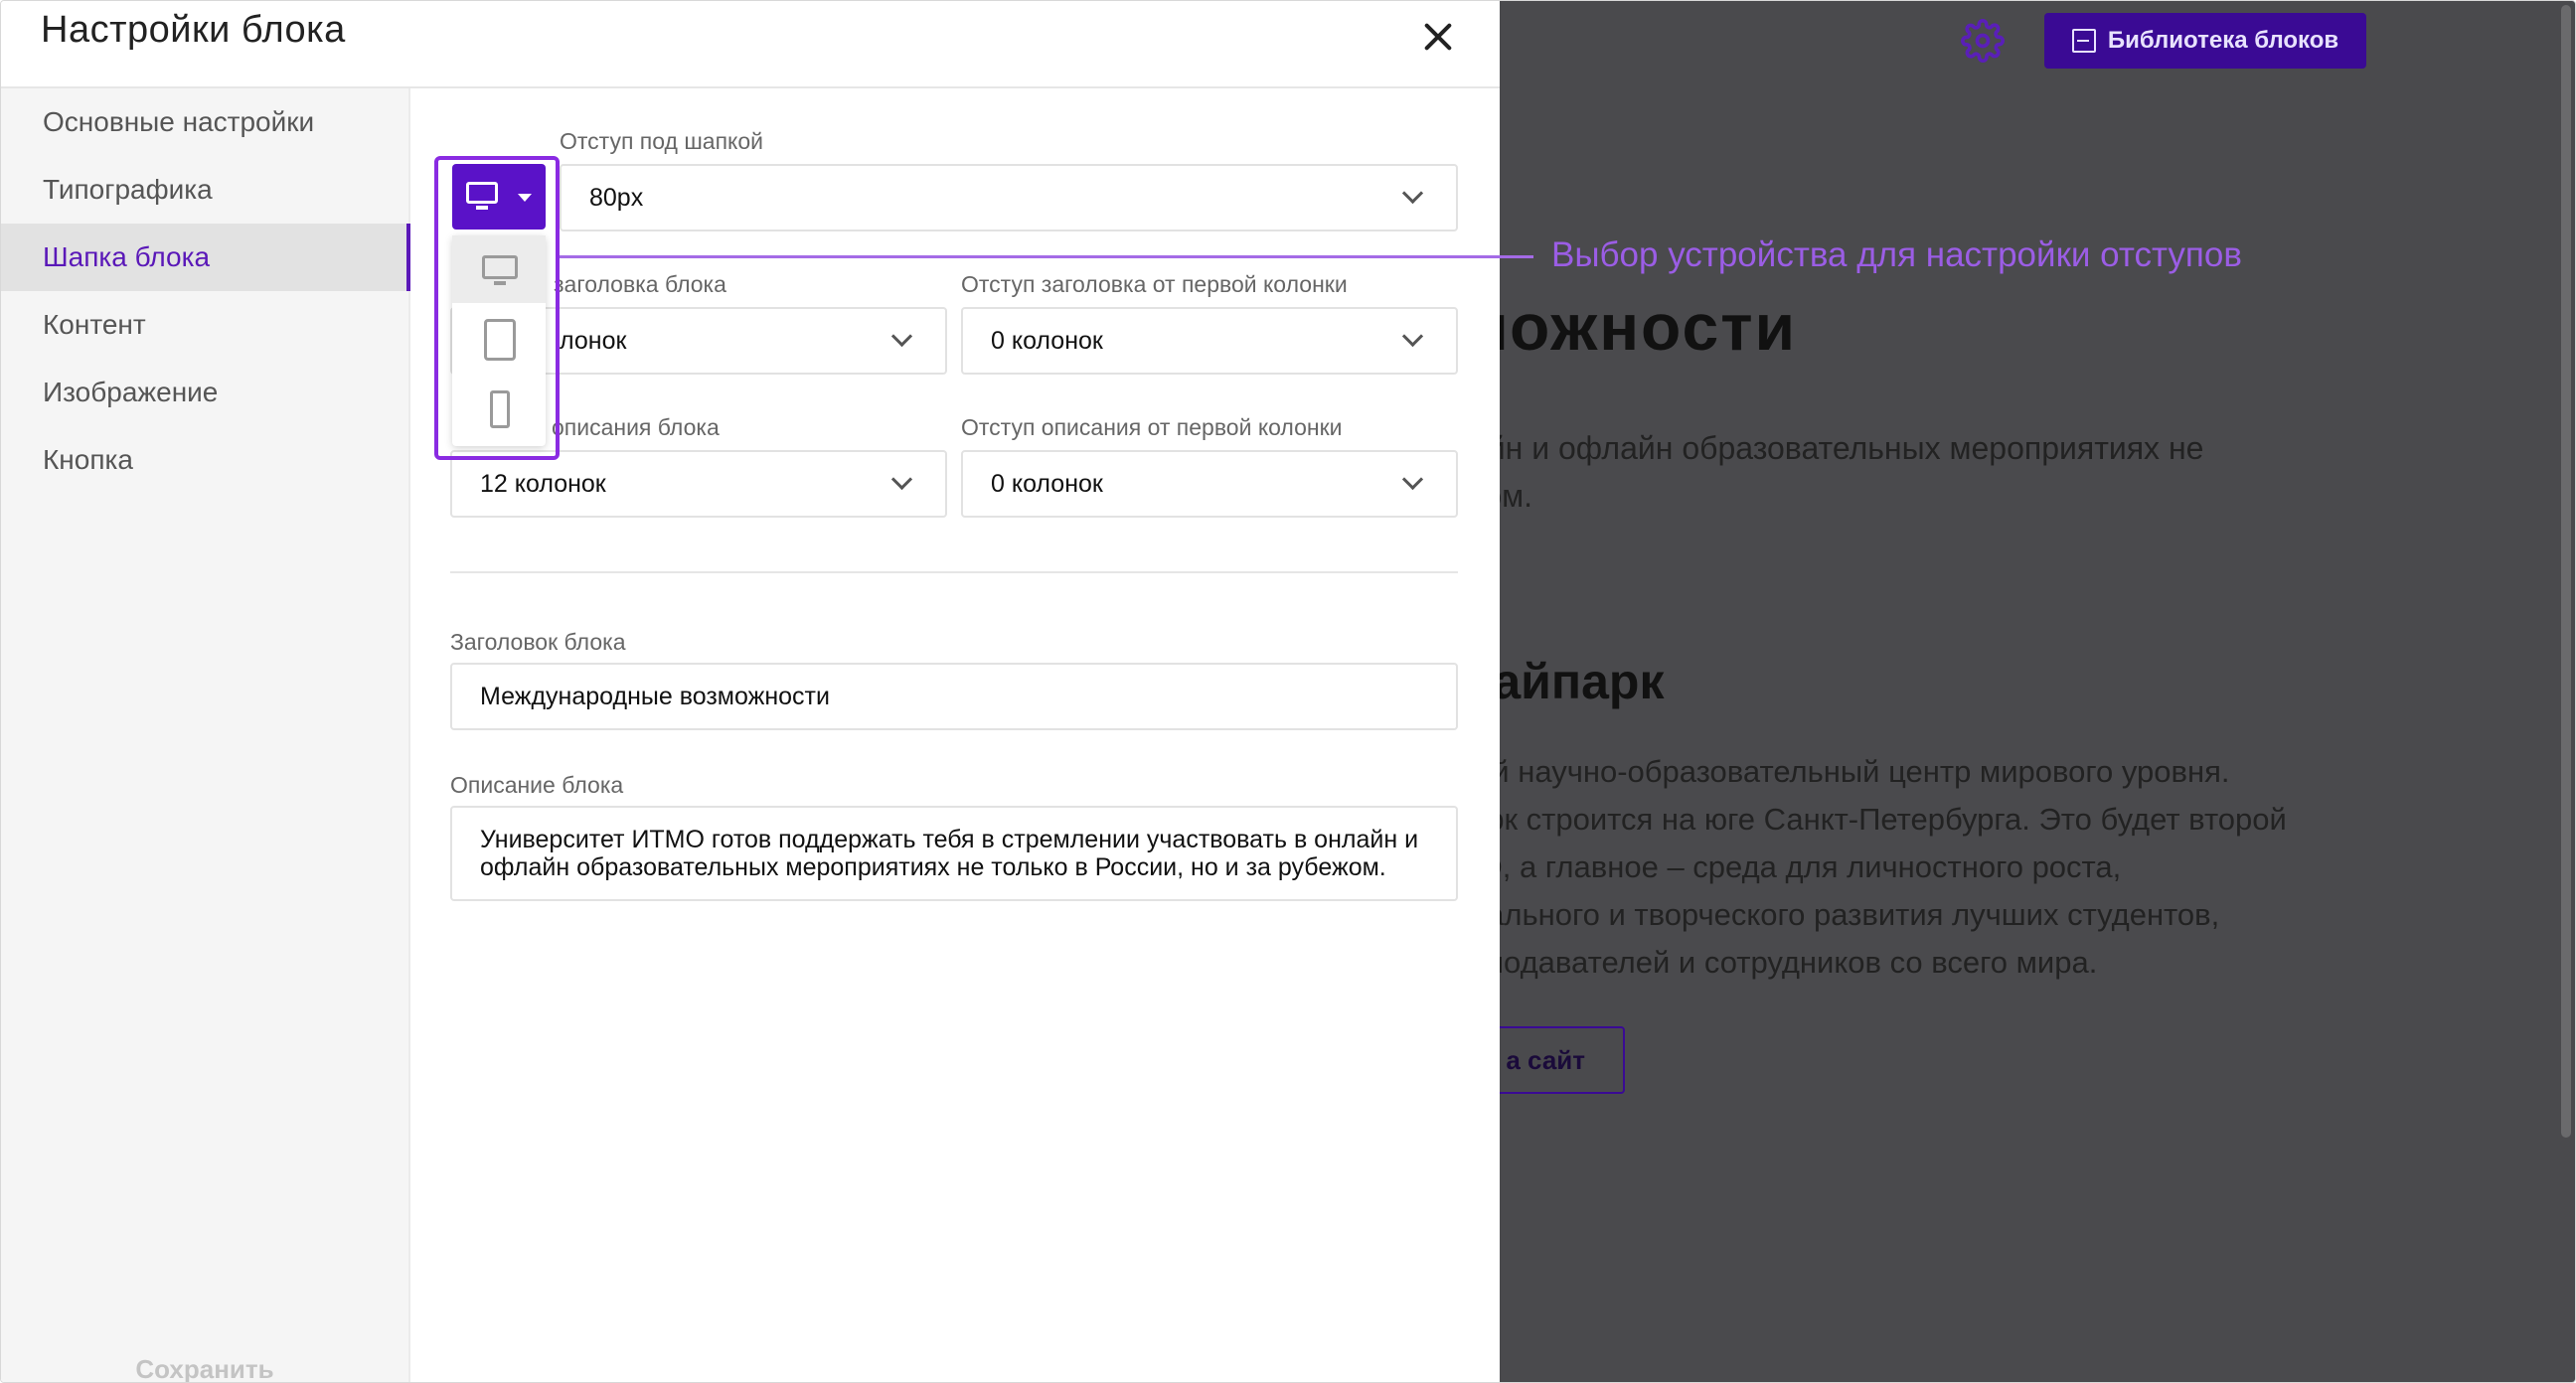 The height and width of the screenshot is (1383, 2576). I want to click on sidebar-item-basic: Основные настройки, so click(204, 122).